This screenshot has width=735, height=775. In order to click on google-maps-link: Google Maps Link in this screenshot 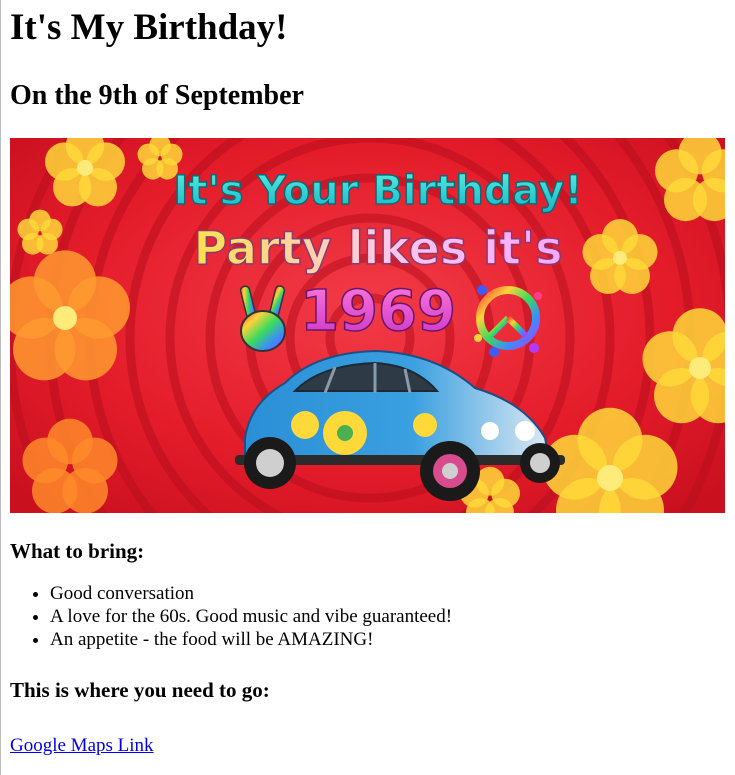, I will do `click(82, 746)`.